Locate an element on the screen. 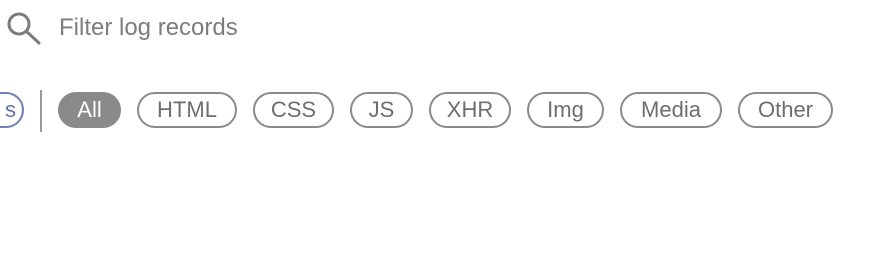 Image resolution: width=888 pixels, height=254 pixels. filter-chip-partial: s is located at coordinates (12, 110).